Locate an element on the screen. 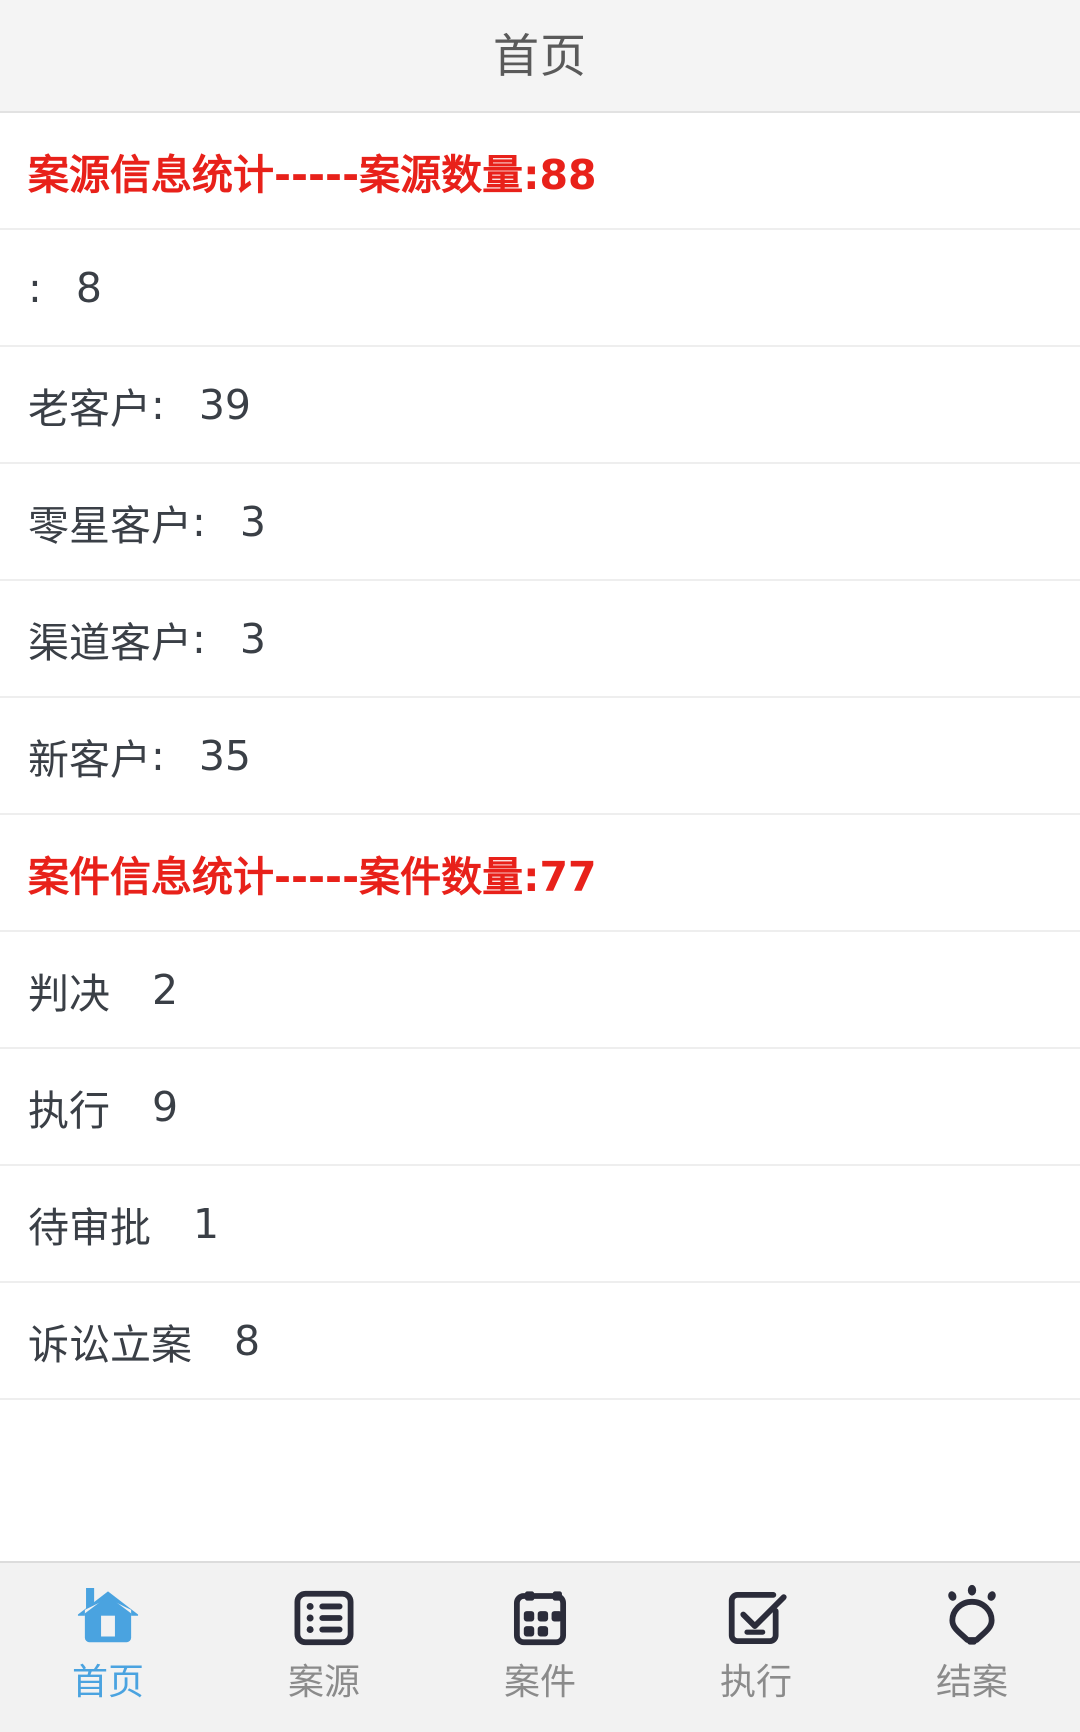  row-label: 零星客户 is located at coordinates (110, 525).